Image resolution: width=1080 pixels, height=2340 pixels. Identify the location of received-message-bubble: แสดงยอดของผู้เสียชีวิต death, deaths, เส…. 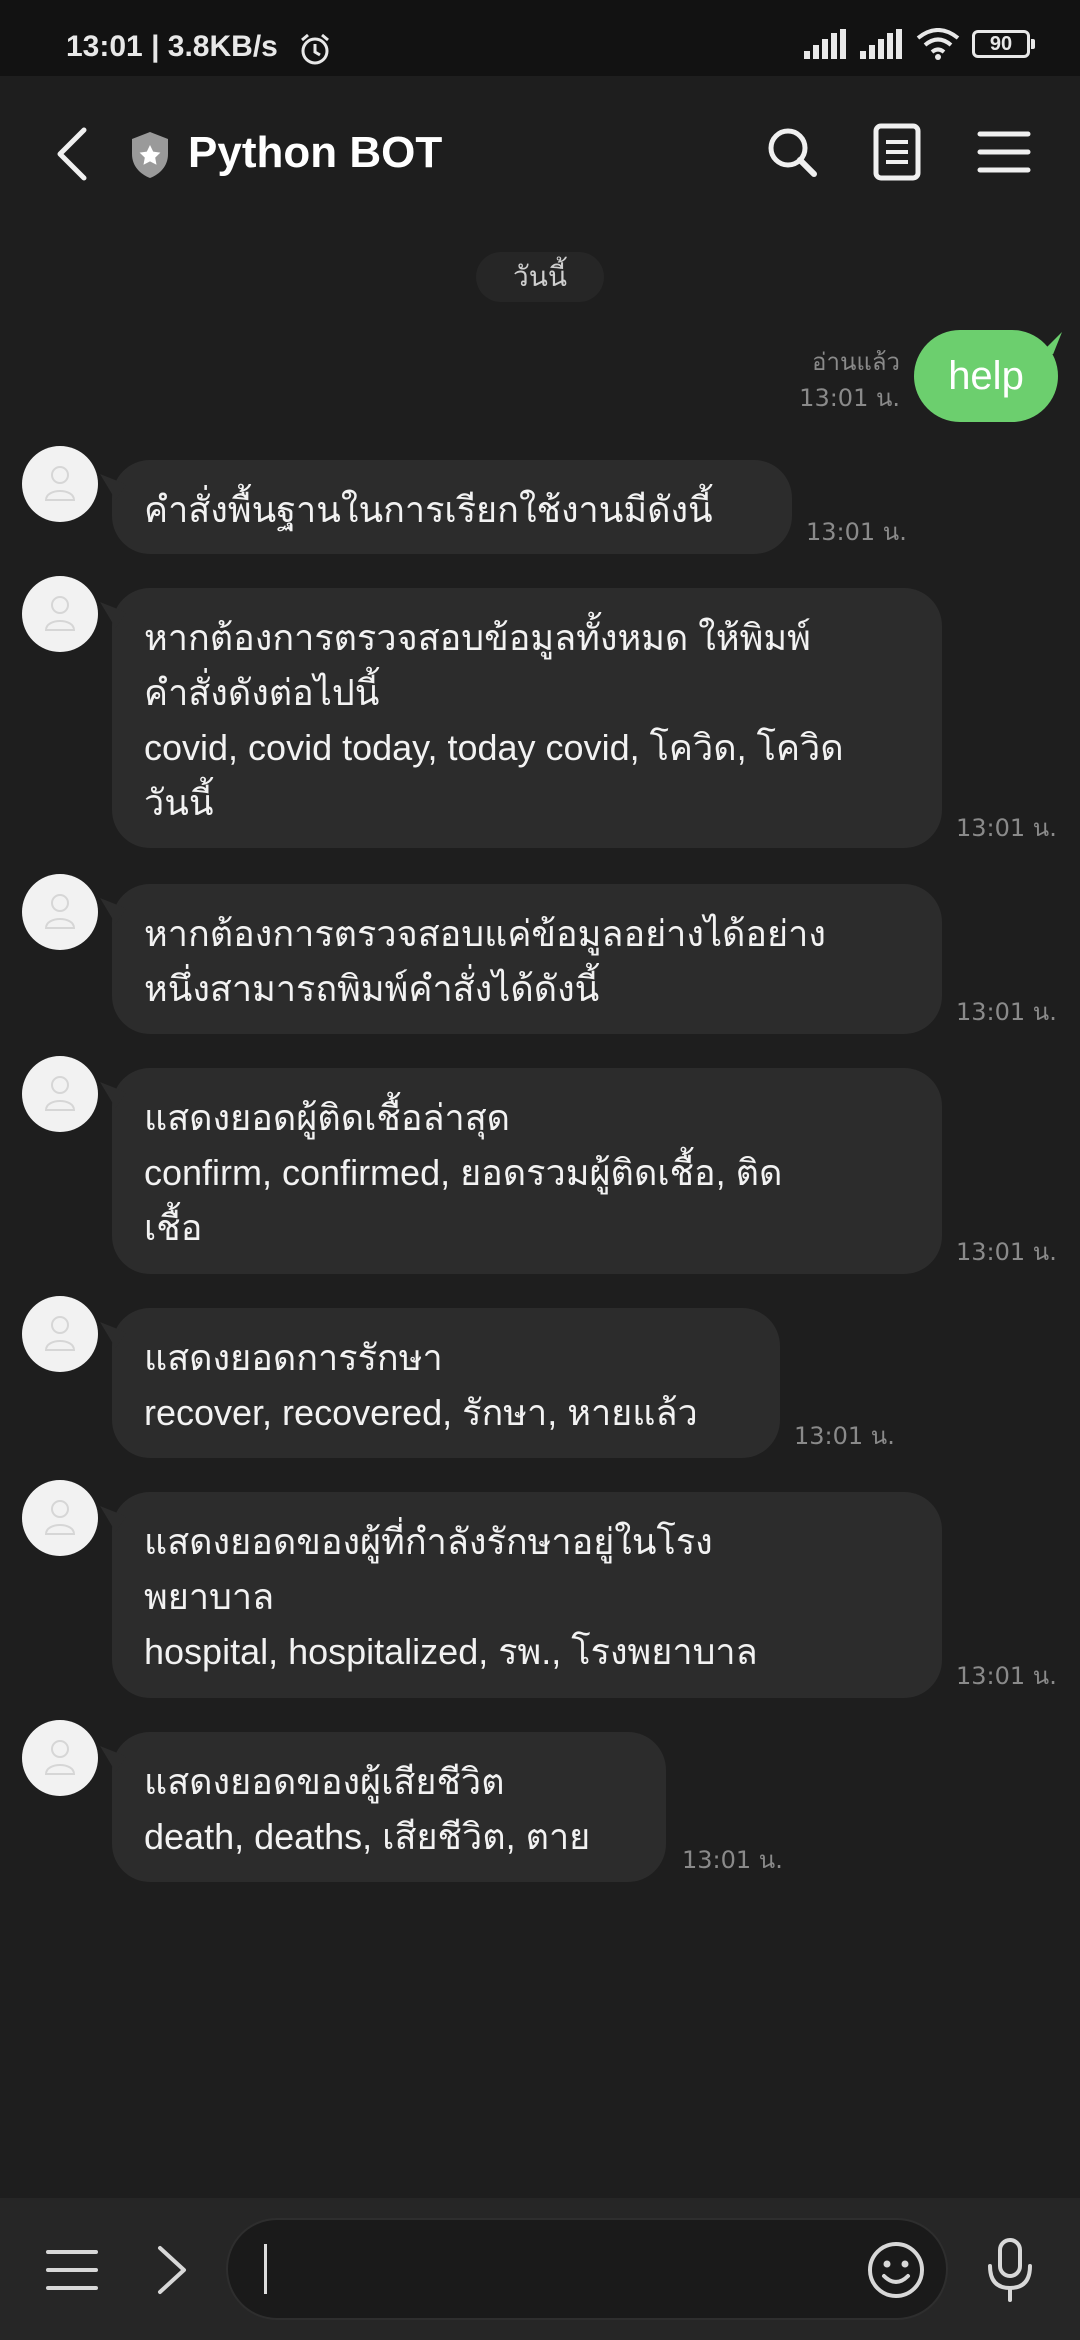
(389, 1807).